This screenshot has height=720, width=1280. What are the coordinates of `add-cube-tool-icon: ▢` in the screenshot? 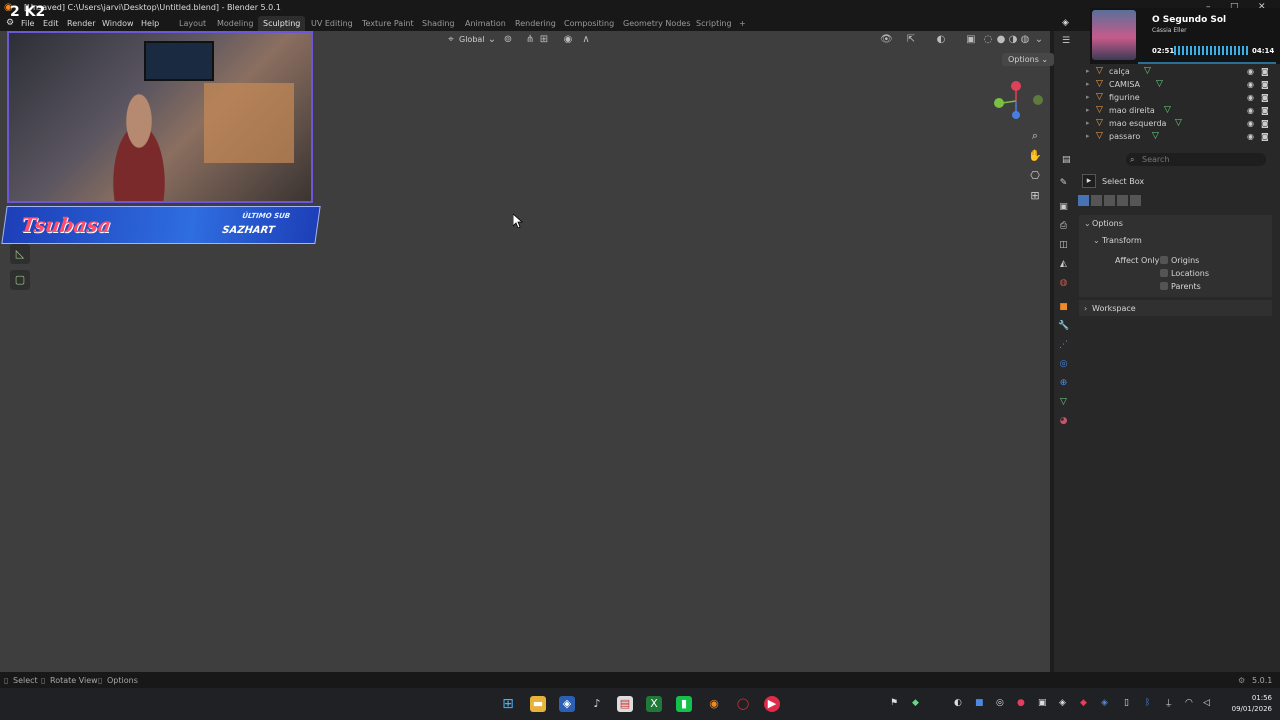 It's located at (20, 280).